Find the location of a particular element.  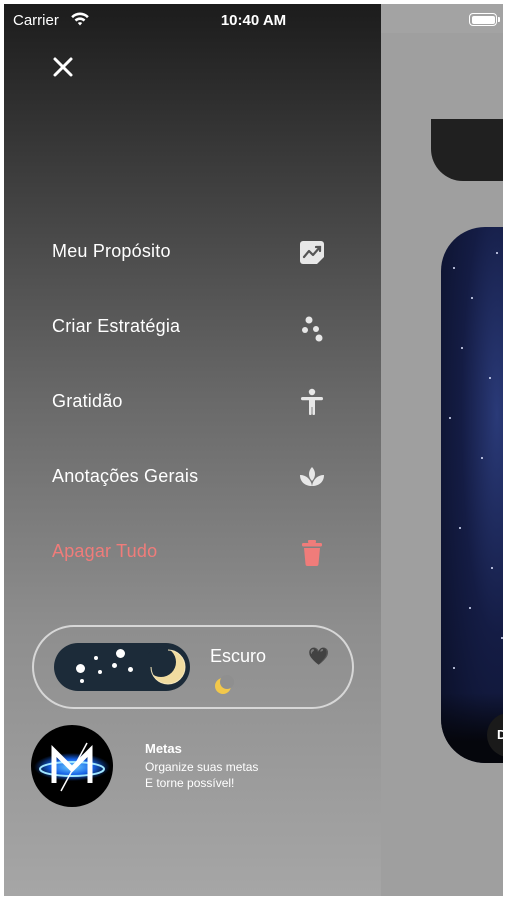

battery-icon is located at coordinates (484, 19).